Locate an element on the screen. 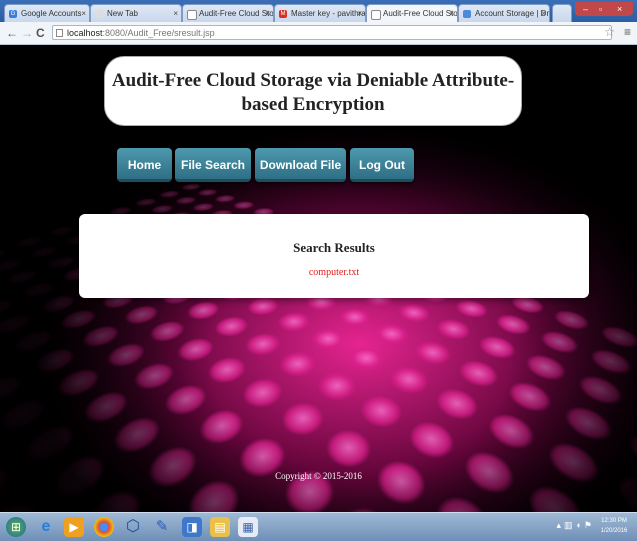 The image size is (637, 541). nav-home-button: Home is located at coordinates (144, 165).